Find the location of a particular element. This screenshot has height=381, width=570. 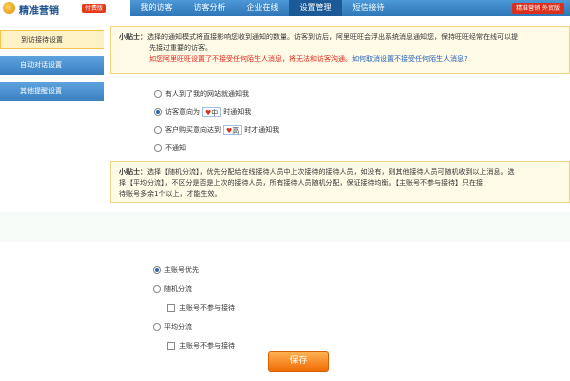

distribution-options: 主账号优先 随机分流 主账号不参与接待 平均分流 主账号不参与接待 is located at coordinates (194, 311).